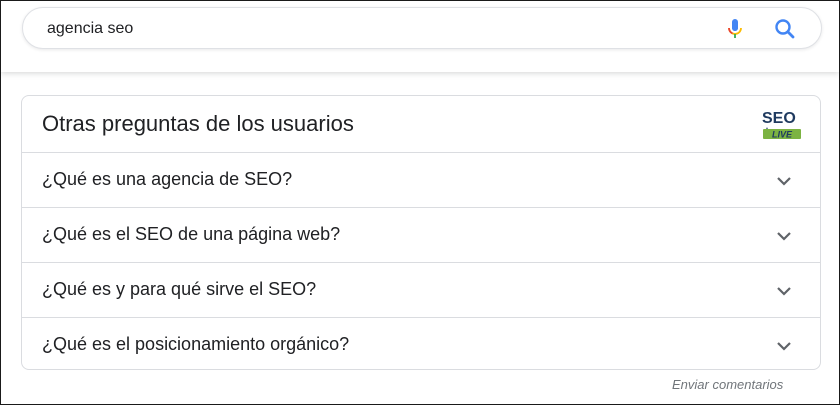 The width and height of the screenshot is (840, 405). I want to click on question-text: ¿Qué es y para qué sirve el SEO?, so click(179, 289).